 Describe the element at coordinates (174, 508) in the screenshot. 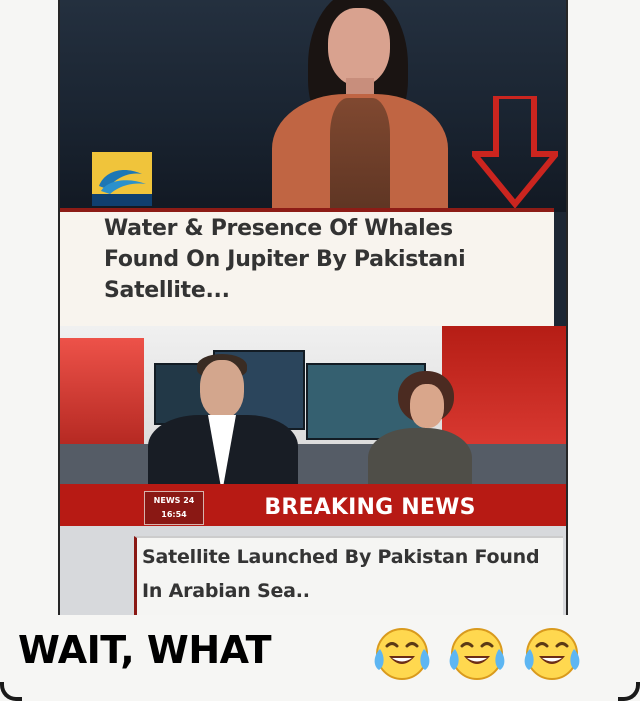

I see `channel-badge: NEWS 24 16:54` at that location.